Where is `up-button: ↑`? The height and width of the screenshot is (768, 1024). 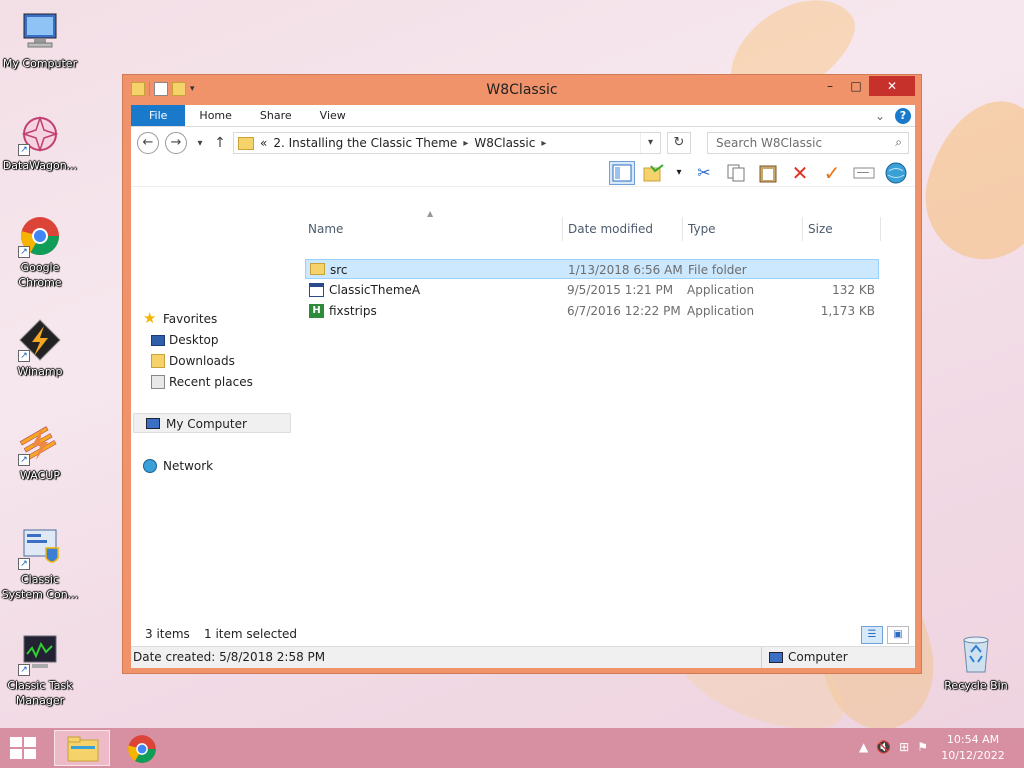 up-button: ↑ is located at coordinates (220, 143).